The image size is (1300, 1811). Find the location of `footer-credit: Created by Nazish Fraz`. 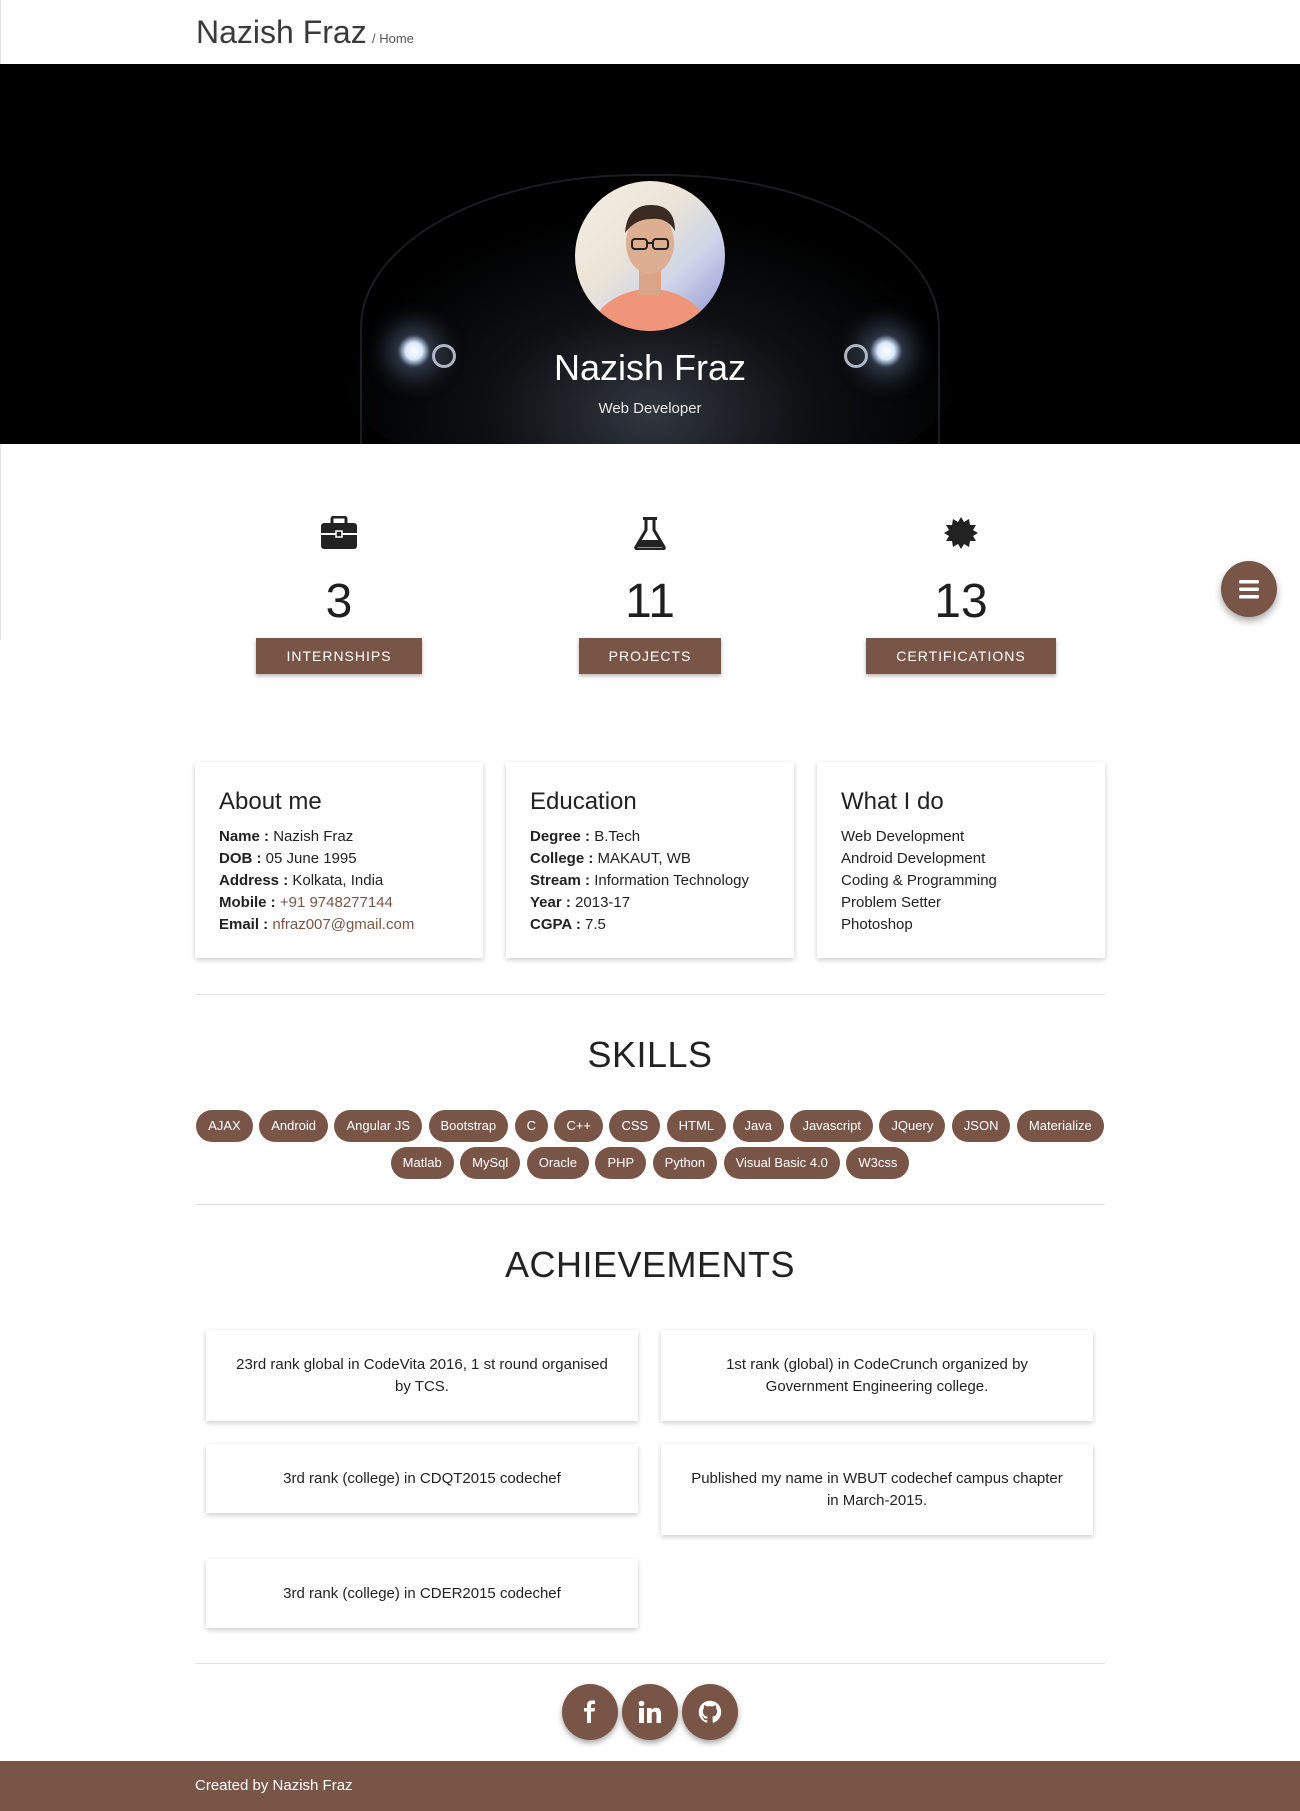

footer-credit: Created by Nazish Fraz is located at coordinates (274, 1785).